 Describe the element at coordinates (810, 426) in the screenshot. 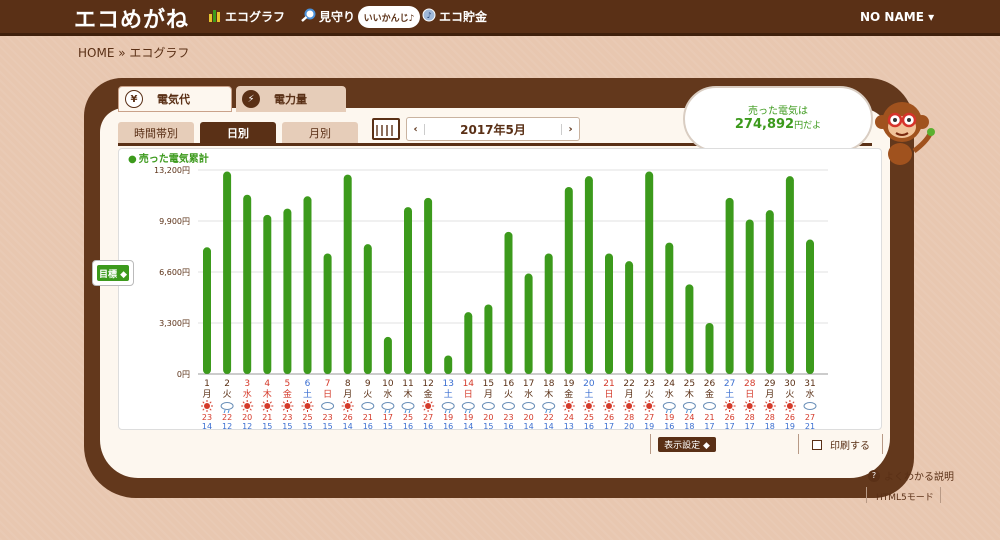

I see `low-temp: 21` at that location.